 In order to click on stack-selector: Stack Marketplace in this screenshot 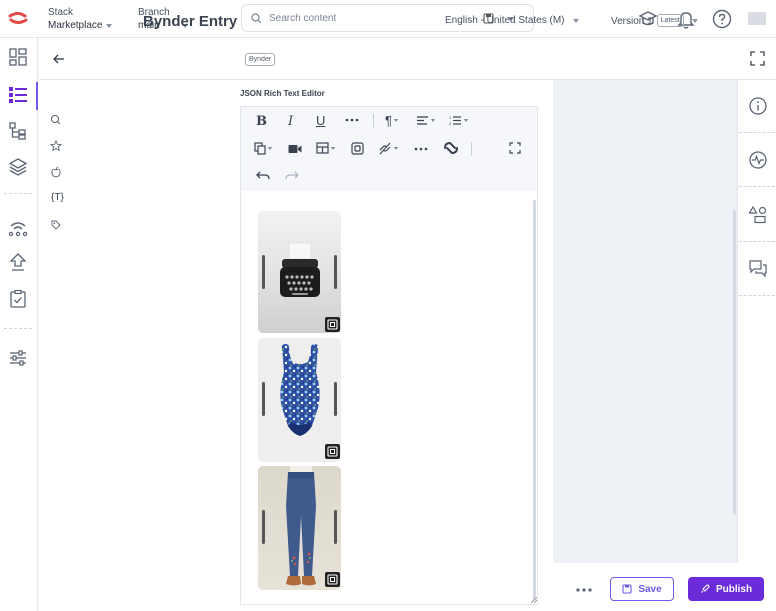, I will do `click(80, 19)`.